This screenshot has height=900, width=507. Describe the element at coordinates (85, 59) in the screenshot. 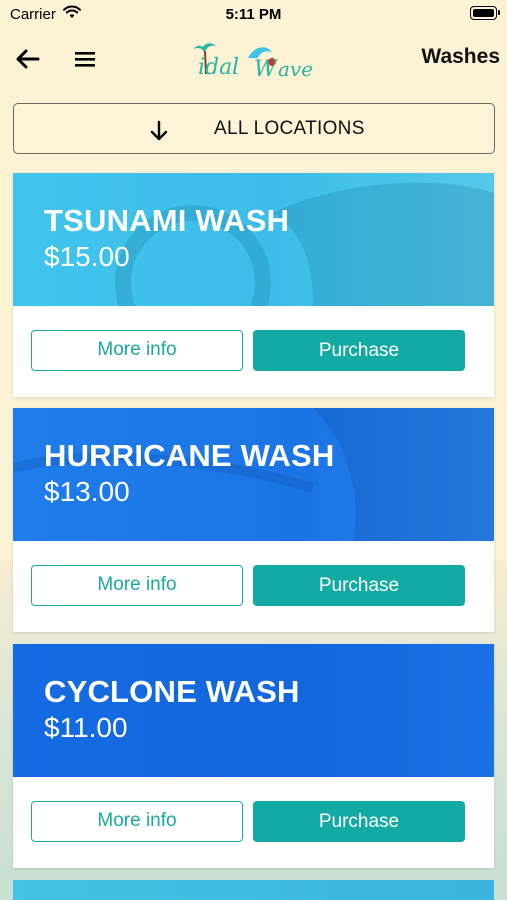

I see `hamburger-icon` at that location.